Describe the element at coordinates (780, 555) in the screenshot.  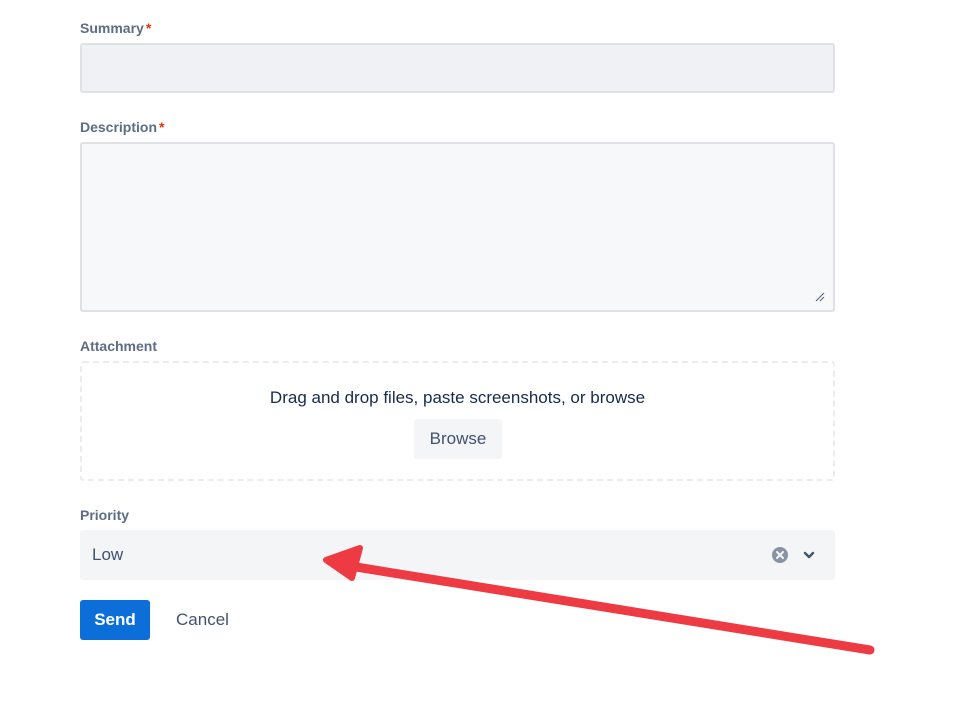
I see `clear-circle-icon` at that location.